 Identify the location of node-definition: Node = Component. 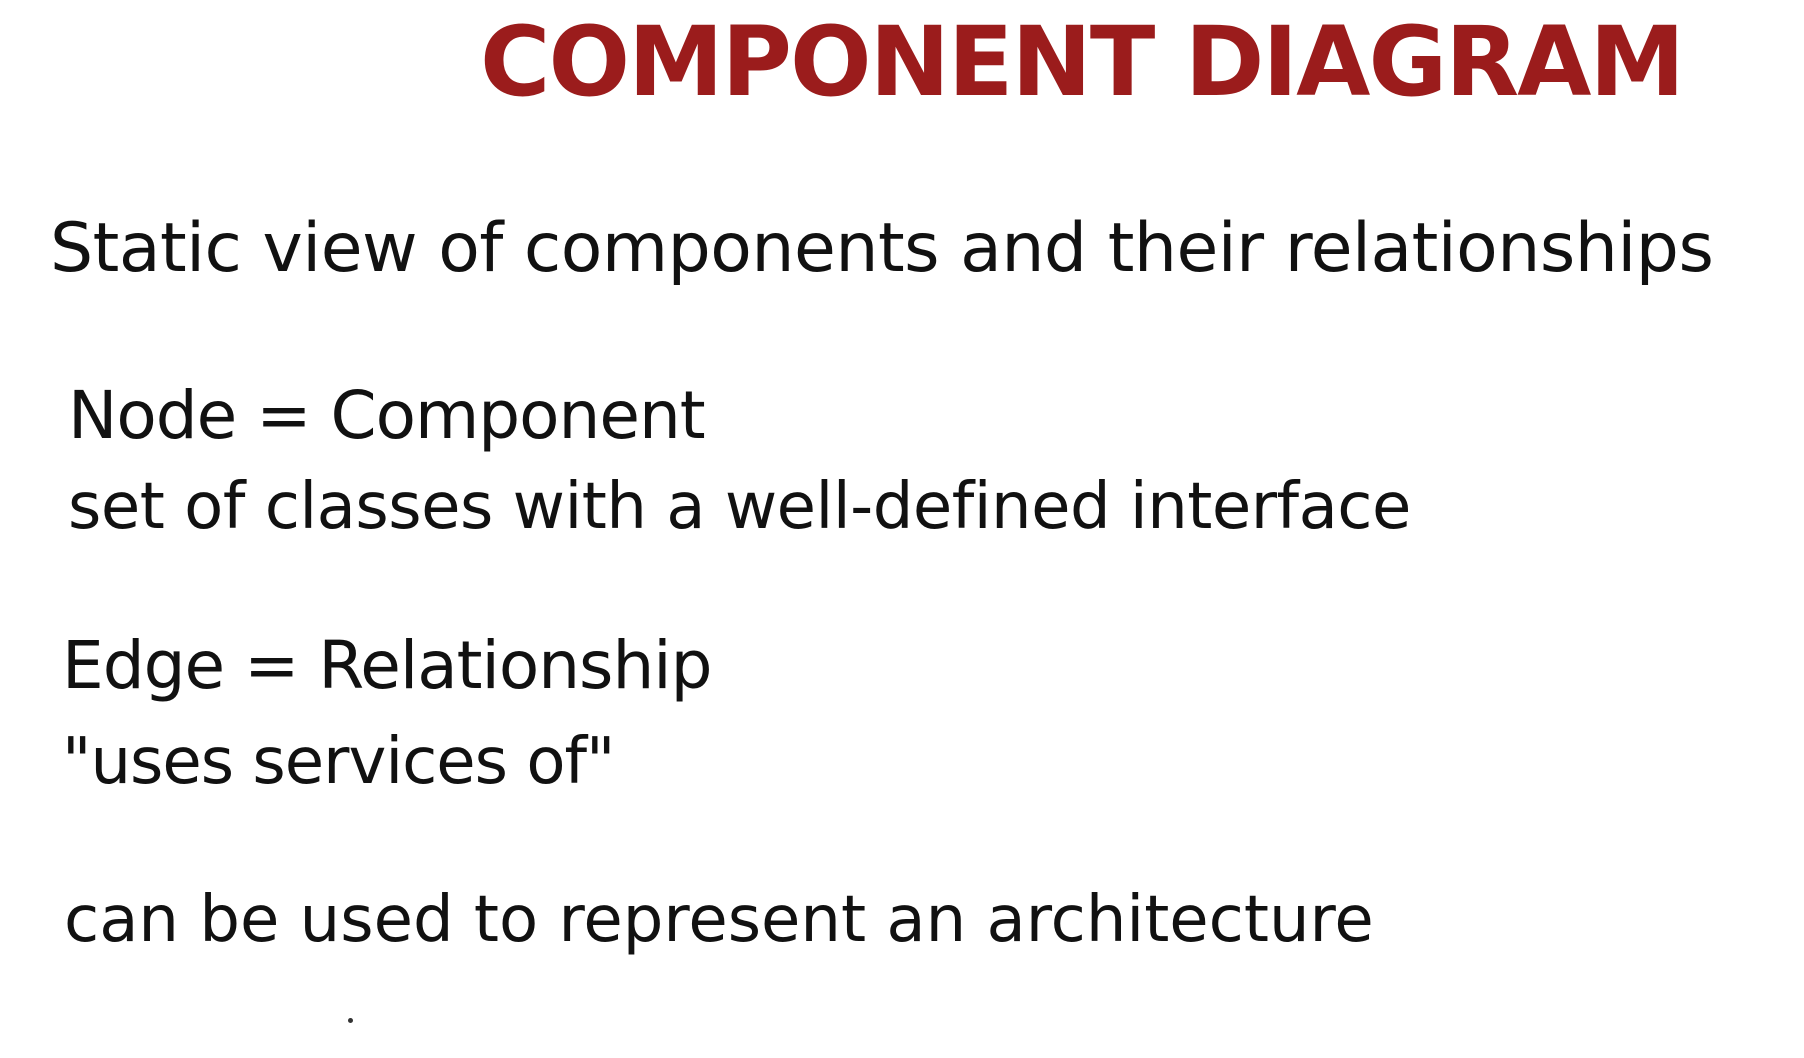
(387, 415).